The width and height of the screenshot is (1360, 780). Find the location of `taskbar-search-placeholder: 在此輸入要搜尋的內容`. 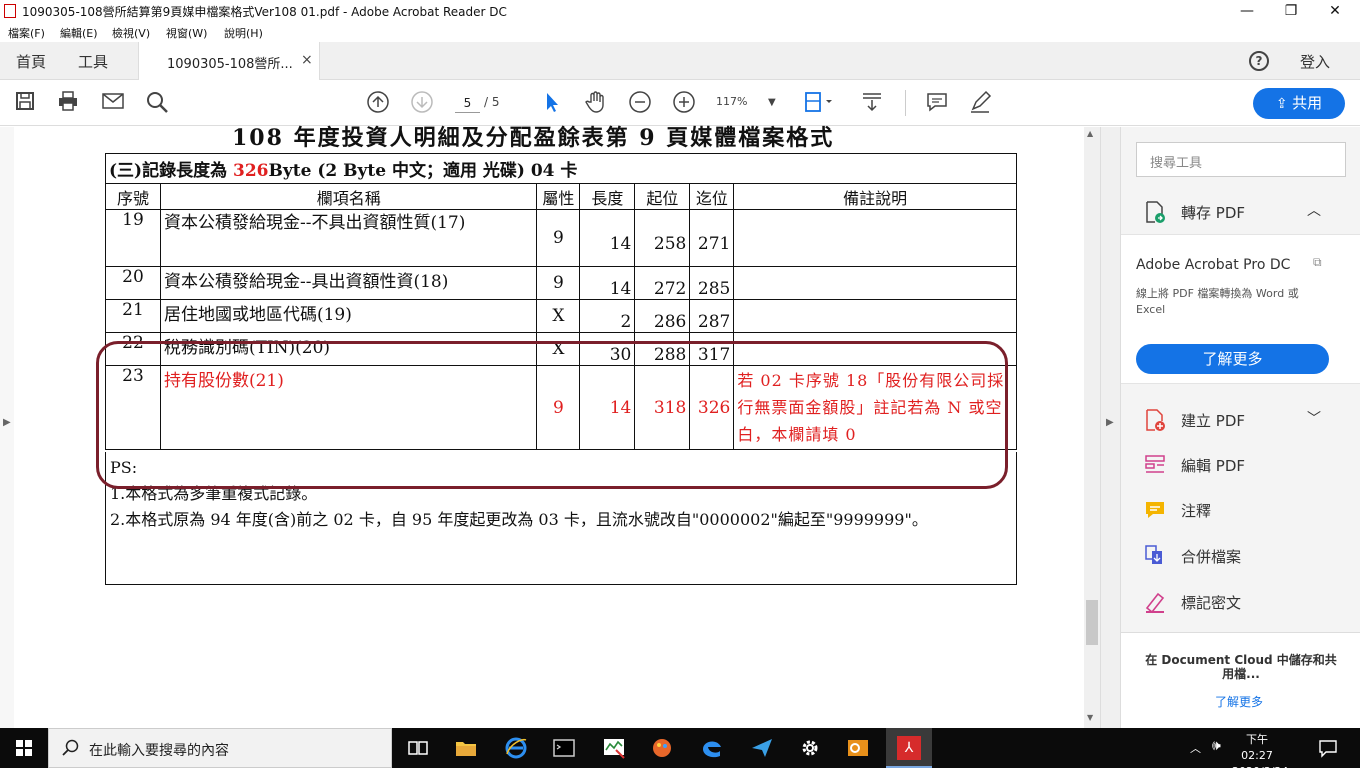

taskbar-search-placeholder: 在此輸入要搜尋的內容 is located at coordinates (159, 751).